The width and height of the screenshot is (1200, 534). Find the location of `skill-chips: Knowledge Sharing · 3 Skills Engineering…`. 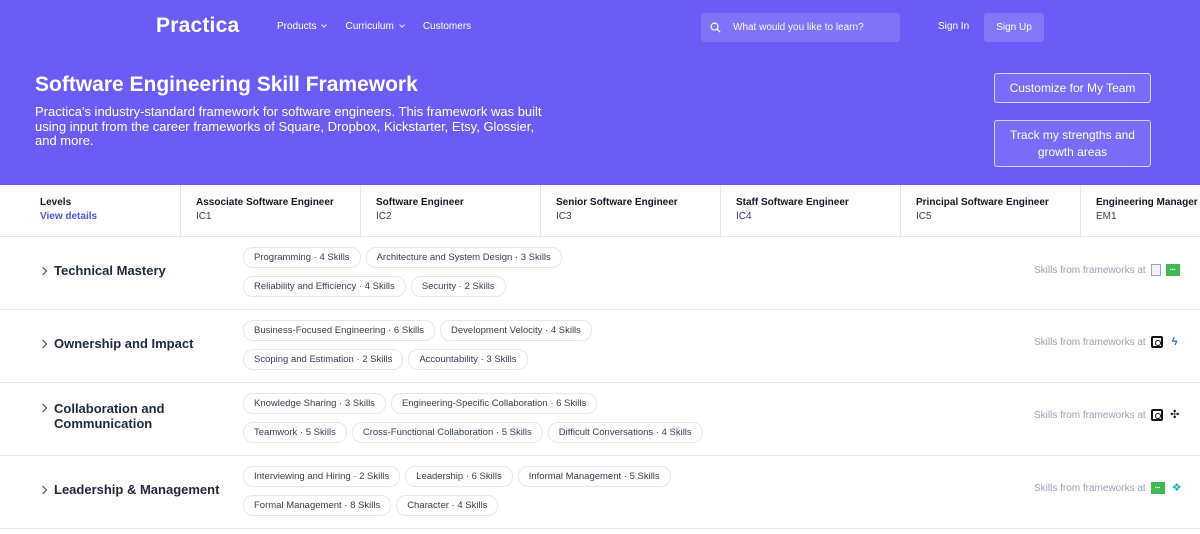

skill-chips: Knowledge Sharing · 3 Skills Engineering… is located at coordinates (503, 418).